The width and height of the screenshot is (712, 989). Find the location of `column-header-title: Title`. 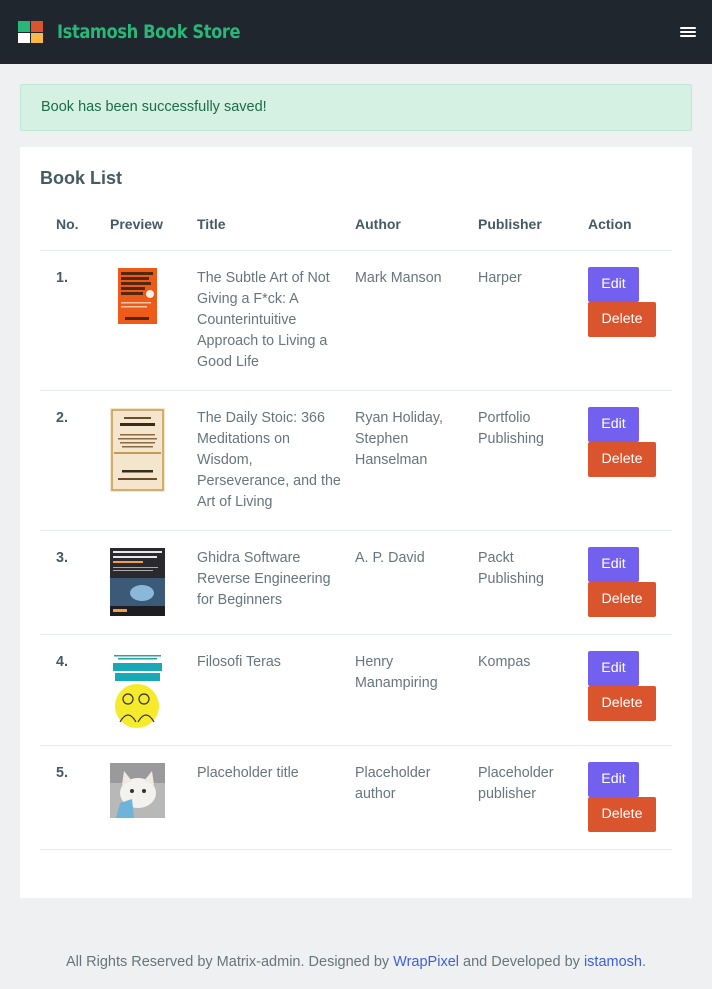

column-header-title: Title is located at coordinates (276, 233).